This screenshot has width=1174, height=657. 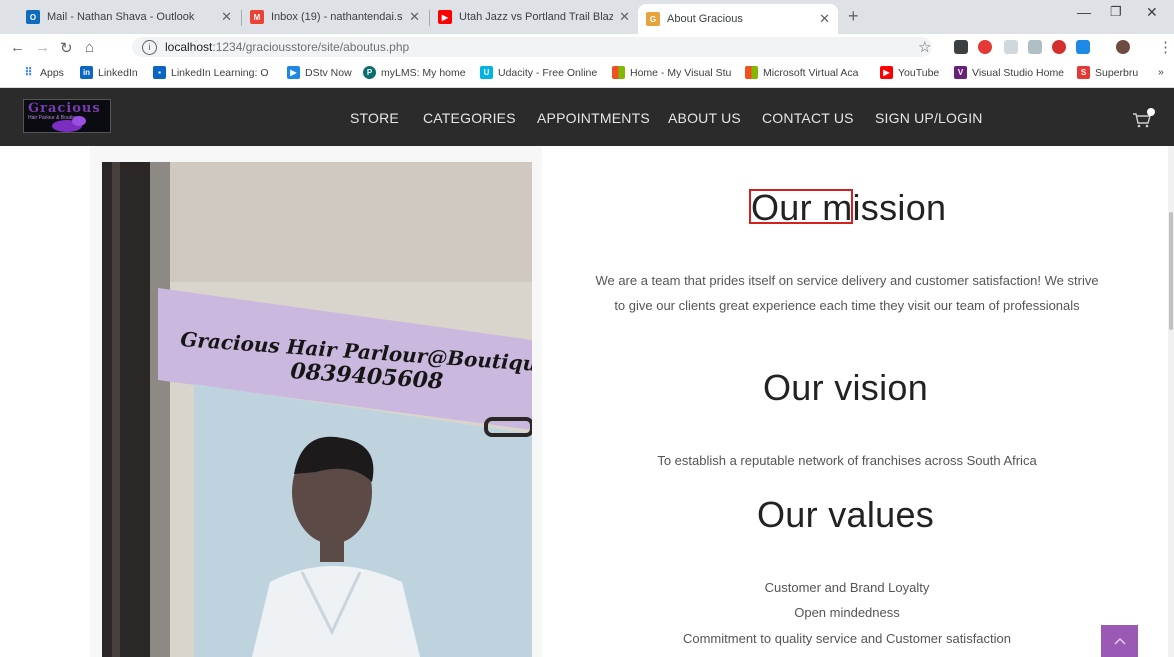 I want to click on site-favicon-icon: G, so click(x=653, y=19).